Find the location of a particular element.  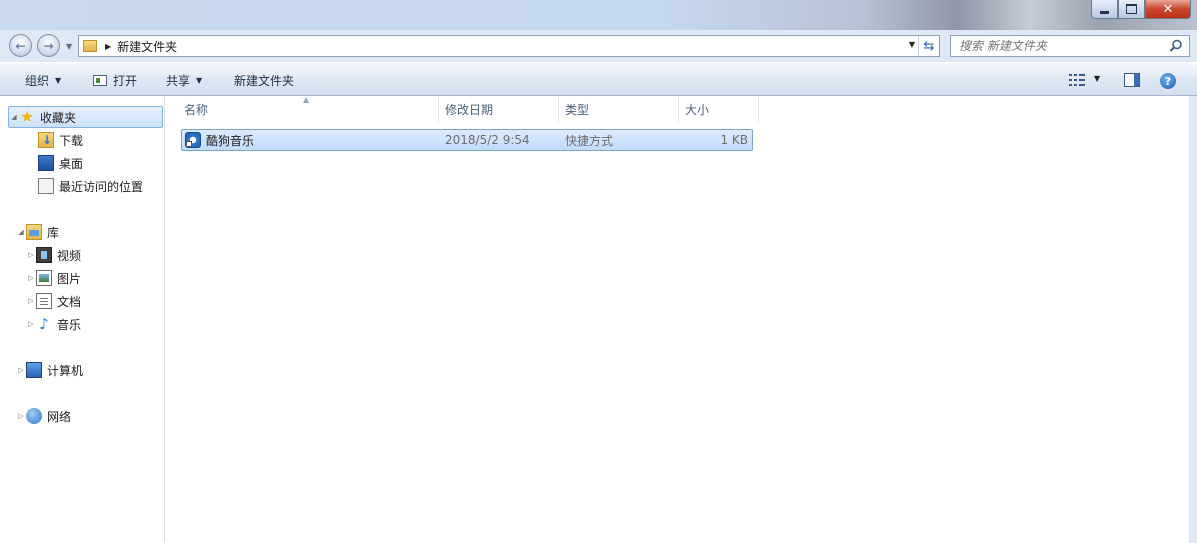

computer-icon is located at coordinates (34, 370).